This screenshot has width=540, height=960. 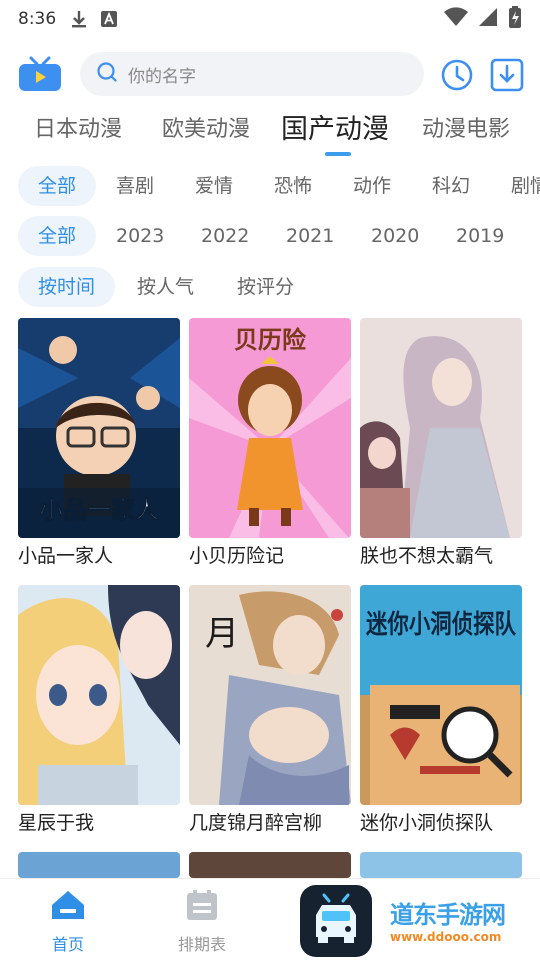 I want to click on sort-chip-popularity: 按人气, so click(x=165, y=287).